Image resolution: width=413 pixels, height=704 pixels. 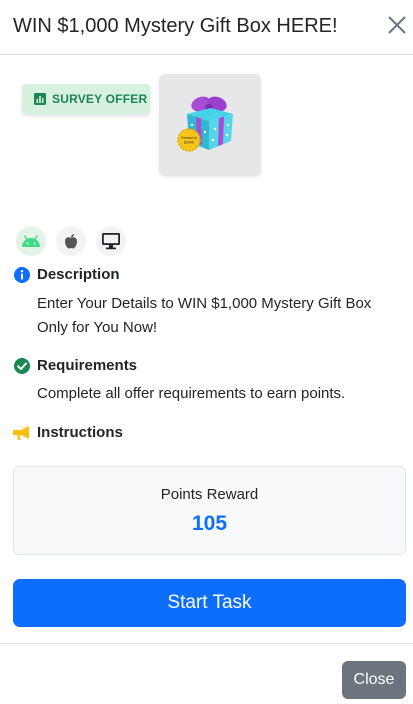 What do you see at coordinates (80, 432) in the screenshot?
I see `instructions-title: Instructions` at bounding box center [80, 432].